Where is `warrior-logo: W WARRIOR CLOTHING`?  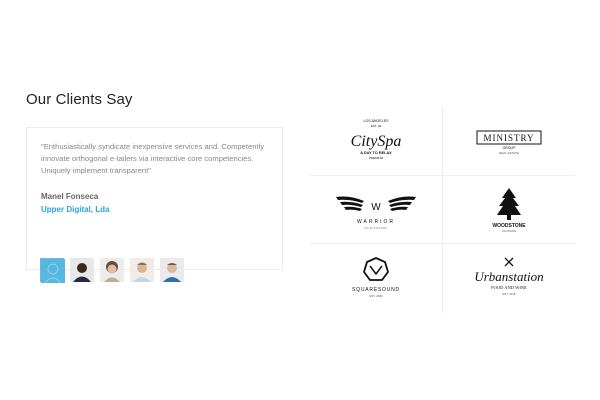
warrior-logo: W WARRIOR CLOTHING is located at coordinates (376, 213).